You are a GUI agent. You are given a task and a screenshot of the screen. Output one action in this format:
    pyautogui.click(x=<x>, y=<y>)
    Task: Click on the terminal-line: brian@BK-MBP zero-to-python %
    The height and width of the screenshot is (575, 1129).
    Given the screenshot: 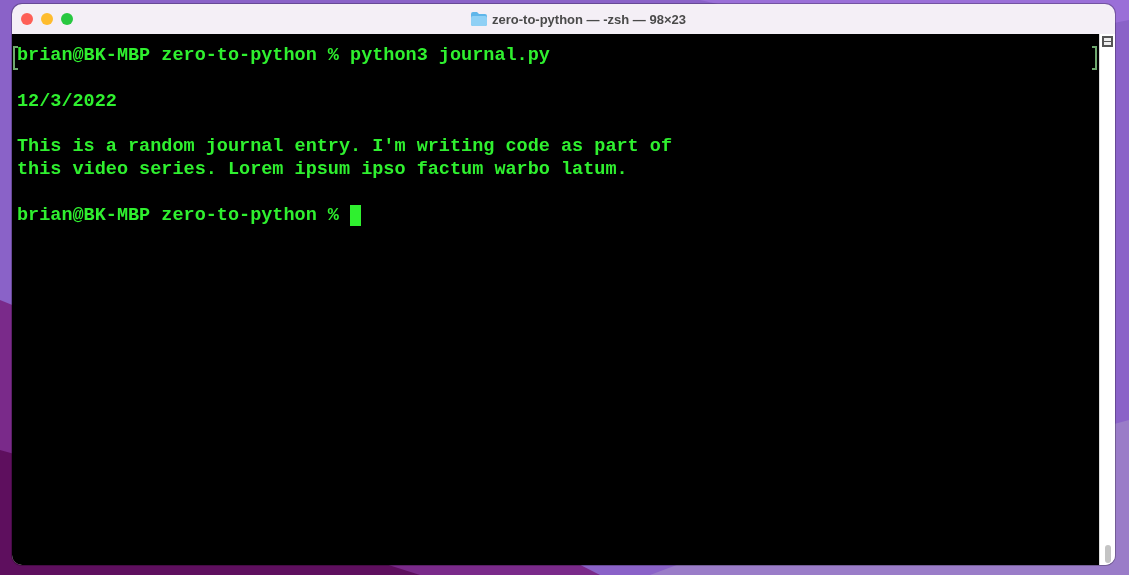 What is the action you would take?
    pyautogui.click(x=178, y=216)
    